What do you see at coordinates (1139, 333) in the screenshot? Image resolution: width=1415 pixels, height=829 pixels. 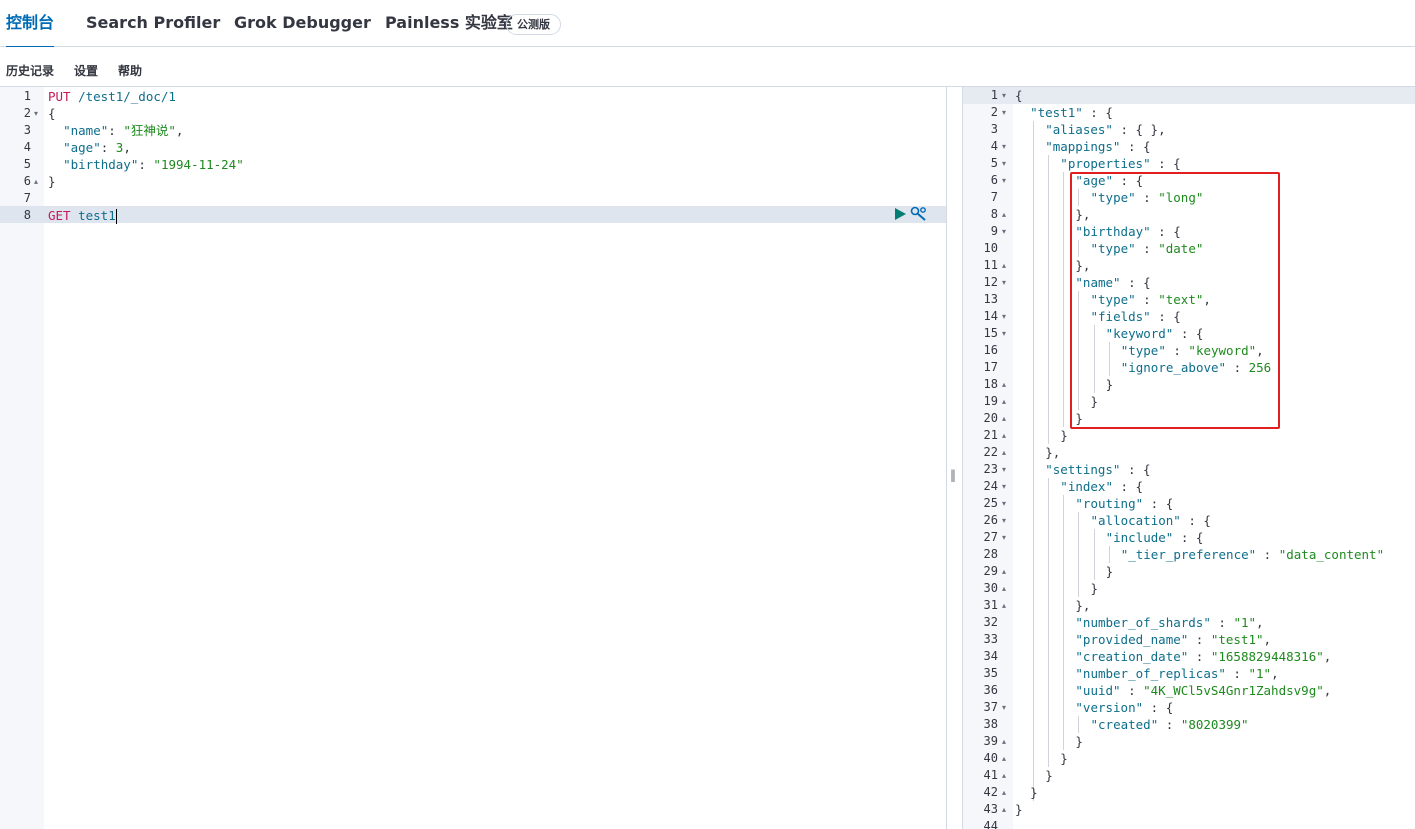 I see `json-key: "keyword"` at bounding box center [1139, 333].